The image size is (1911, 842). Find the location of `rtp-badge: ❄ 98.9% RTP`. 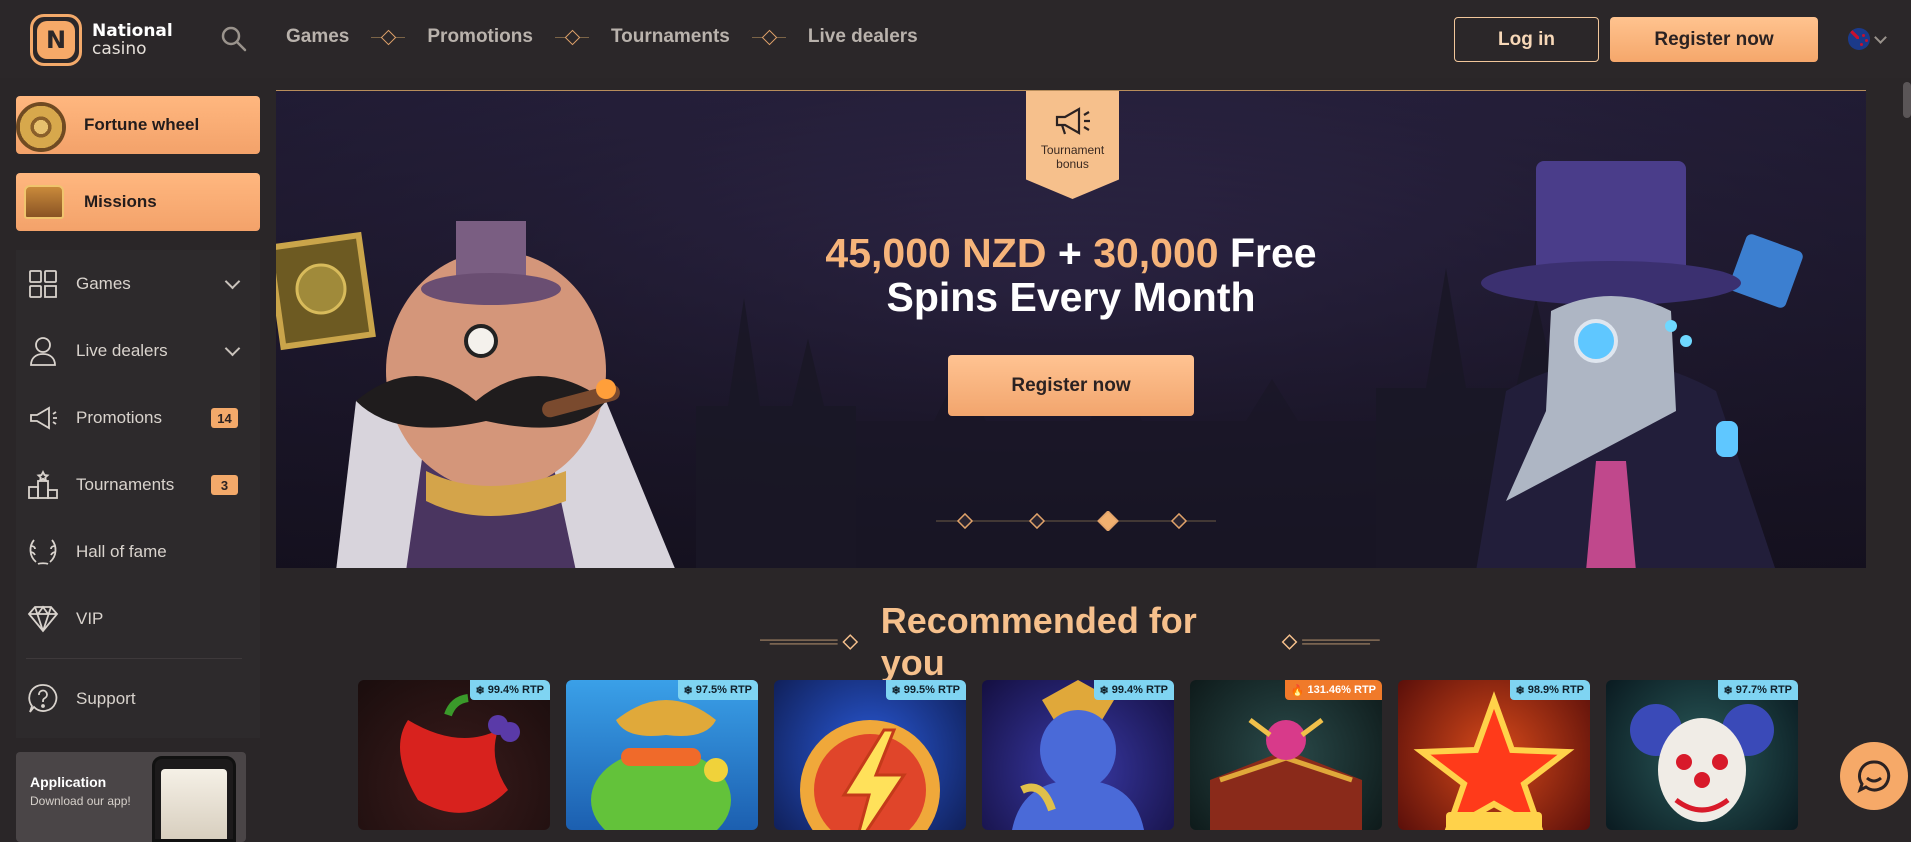

rtp-badge: ❄ 98.9% RTP is located at coordinates (1549, 690).